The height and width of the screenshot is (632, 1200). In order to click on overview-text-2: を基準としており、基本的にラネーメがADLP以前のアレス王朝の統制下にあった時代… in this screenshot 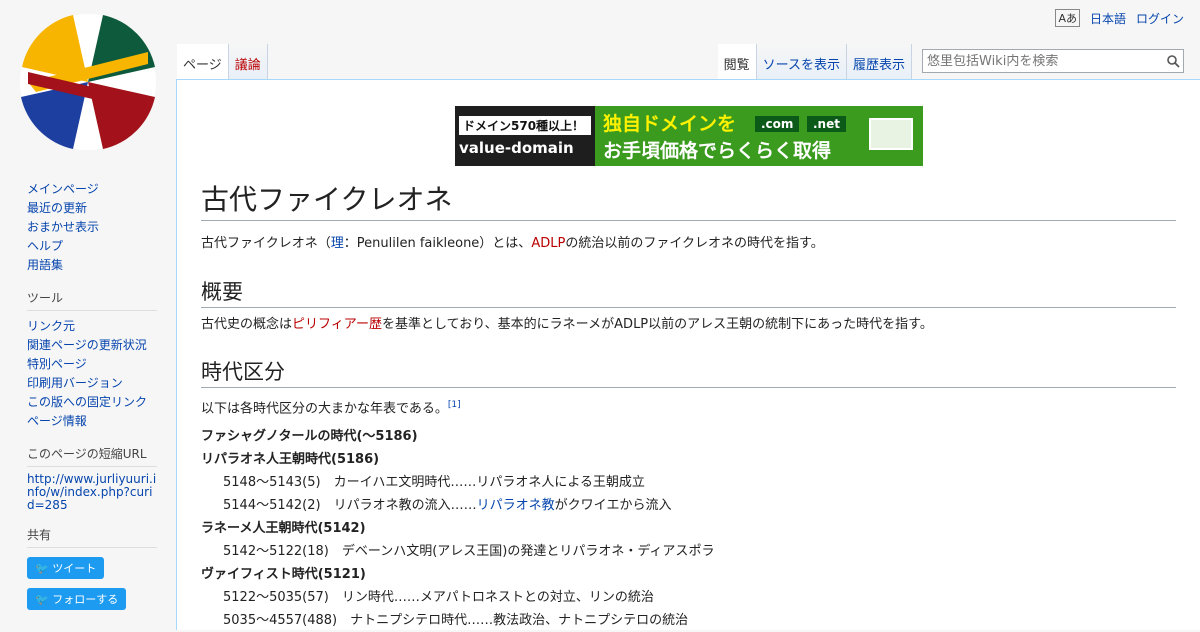, I will do `click(657, 324)`.